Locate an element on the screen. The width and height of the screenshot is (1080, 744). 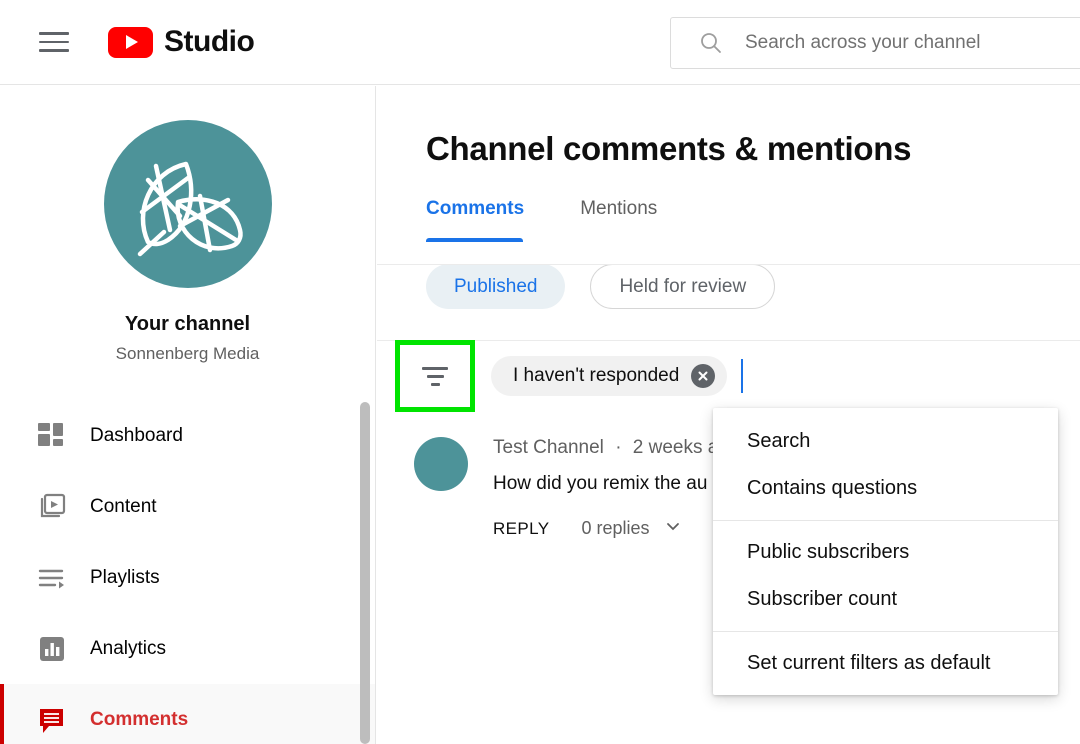
filter-lines-icon is located at coordinates (435, 376).